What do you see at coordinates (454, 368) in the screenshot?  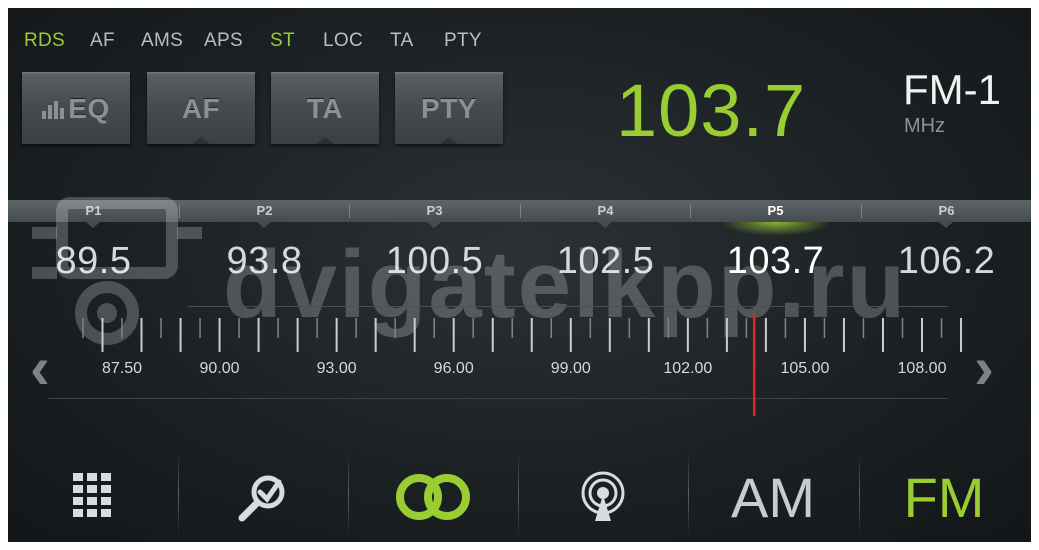 I see `scale-tick-label: 96.00` at bounding box center [454, 368].